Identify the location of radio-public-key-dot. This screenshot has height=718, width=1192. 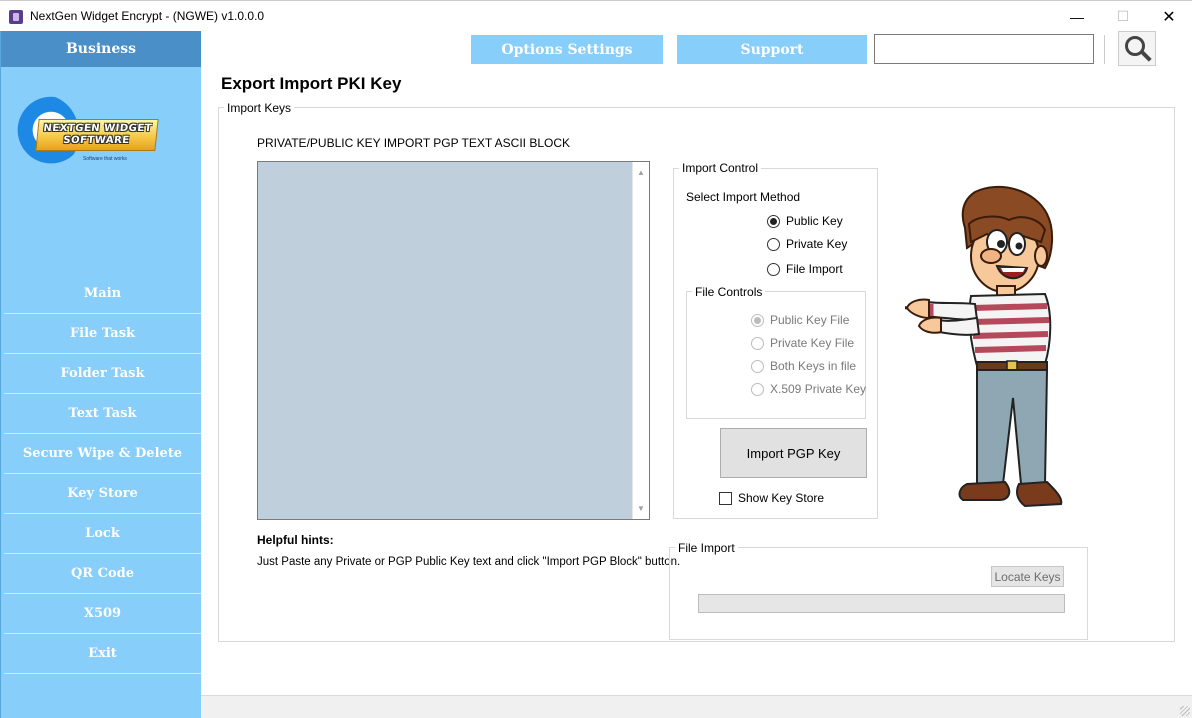
(773, 221).